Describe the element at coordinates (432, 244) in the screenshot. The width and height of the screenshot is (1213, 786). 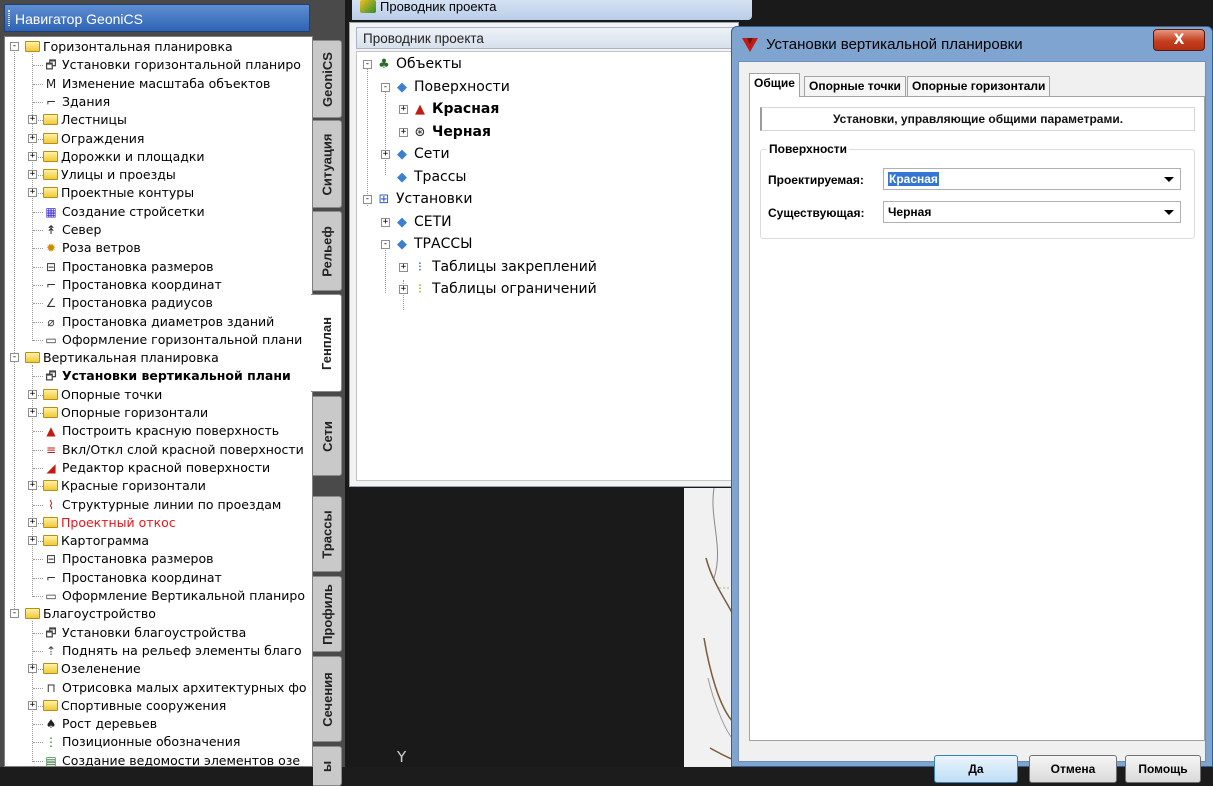
I see `explorer-item: ◆ ТРАССЫ` at that location.